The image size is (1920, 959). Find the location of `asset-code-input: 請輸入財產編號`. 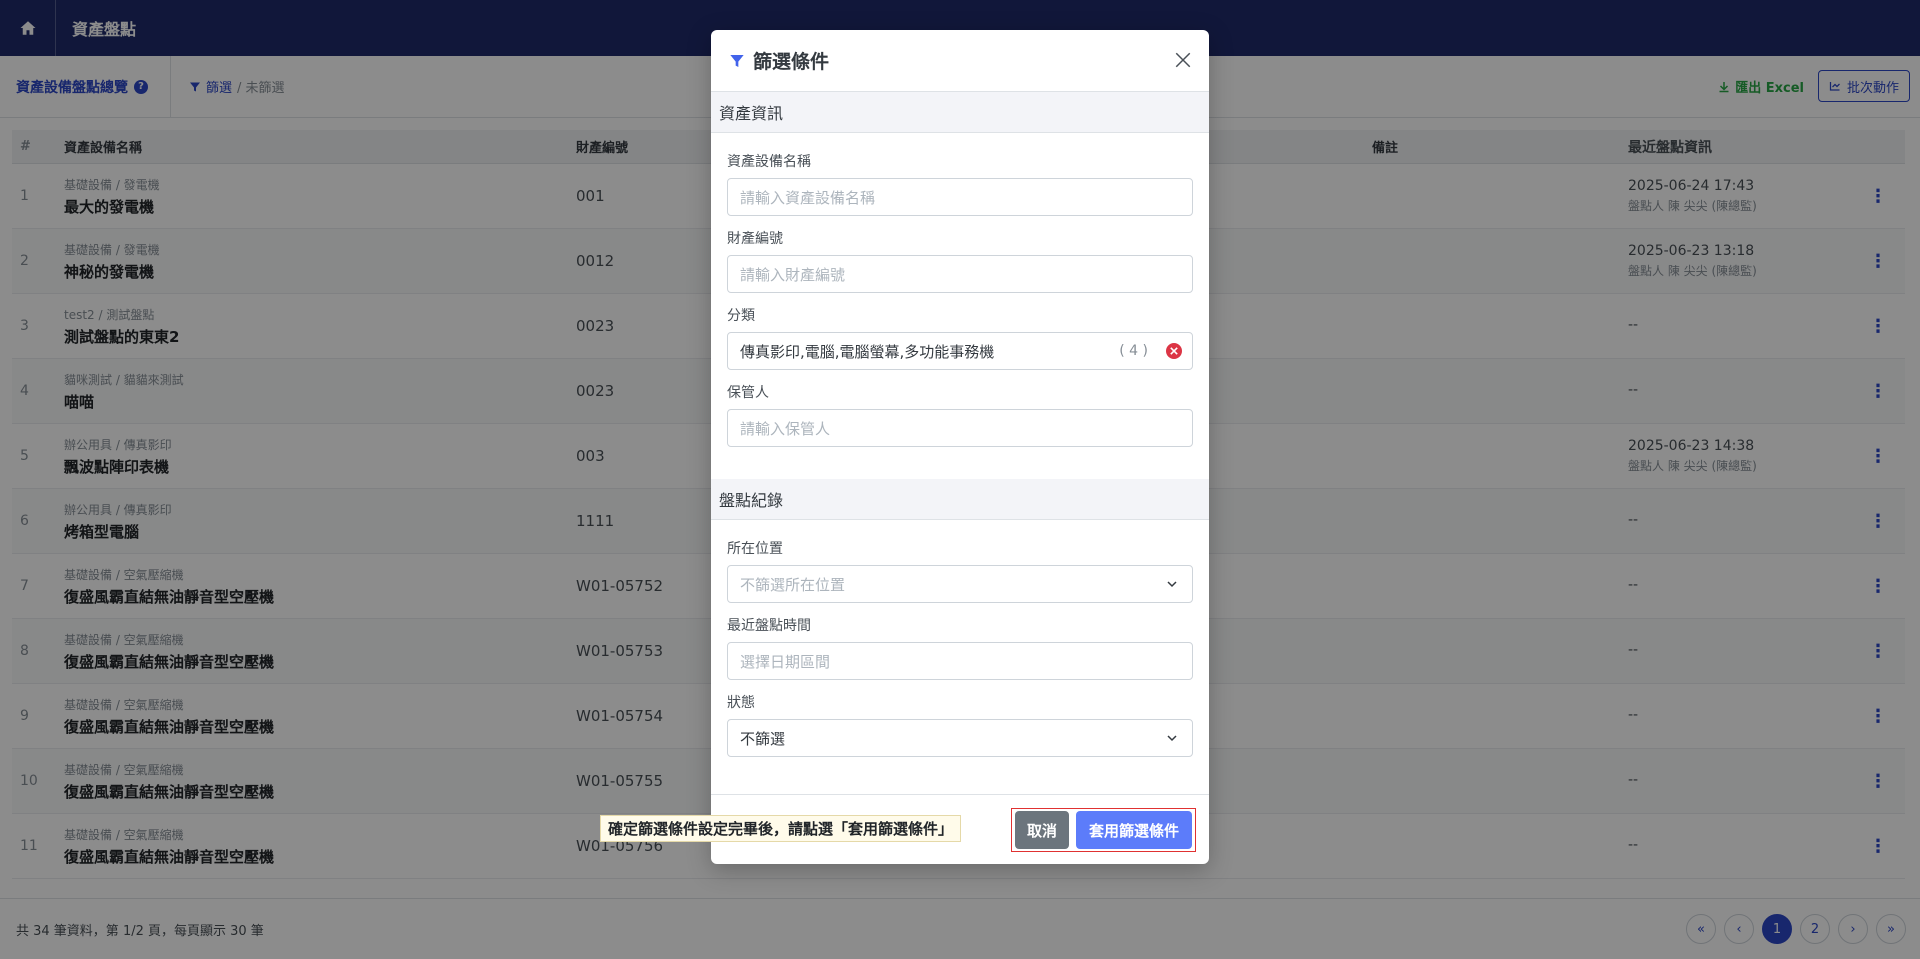

asset-code-input: 請輸入財產編號 is located at coordinates (960, 274).